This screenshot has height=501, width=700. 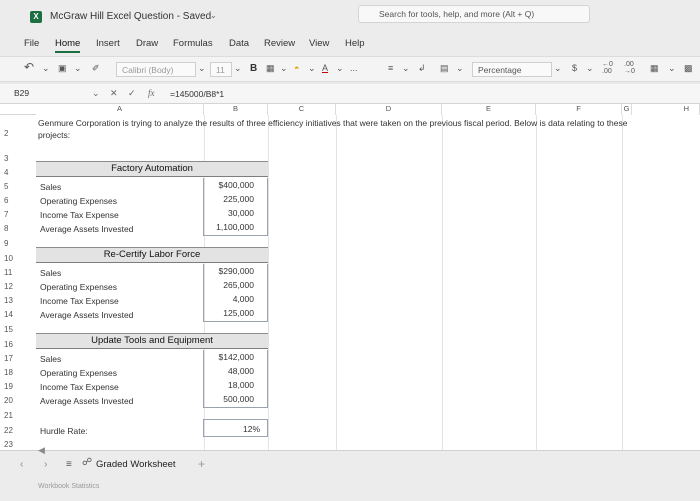 I want to click on column-header-f: F, so click(x=579, y=109).